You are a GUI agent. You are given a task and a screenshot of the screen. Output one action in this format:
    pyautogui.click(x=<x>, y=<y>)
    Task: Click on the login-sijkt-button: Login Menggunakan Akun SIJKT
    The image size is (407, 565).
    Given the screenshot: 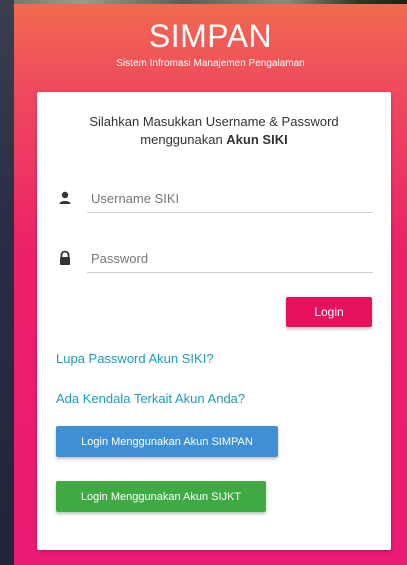 What is the action you would take?
    pyautogui.click(x=161, y=496)
    